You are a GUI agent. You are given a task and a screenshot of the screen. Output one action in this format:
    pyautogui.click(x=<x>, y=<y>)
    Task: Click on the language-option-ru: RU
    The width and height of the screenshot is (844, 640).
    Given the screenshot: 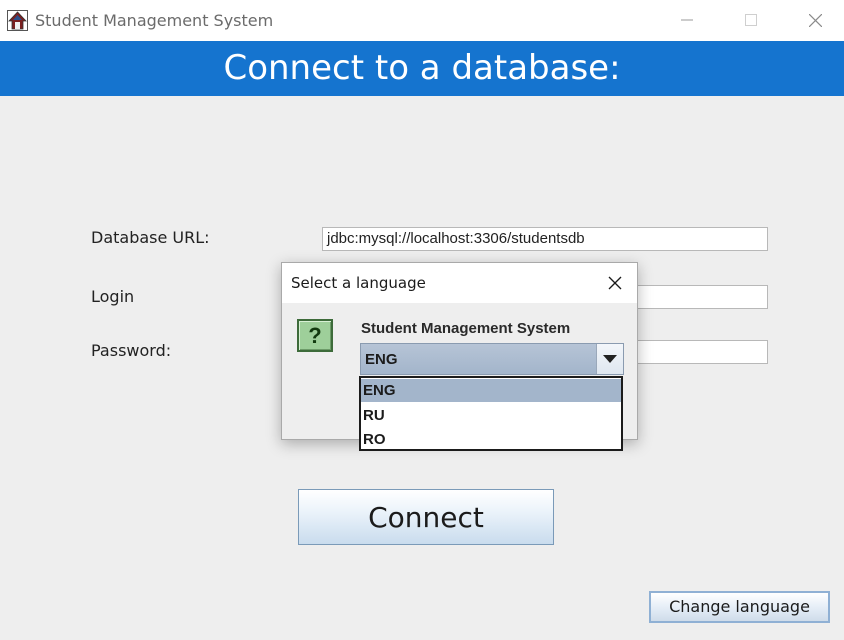 What is the action you would take?
    pyautogui.click(x=491, y=415)
    